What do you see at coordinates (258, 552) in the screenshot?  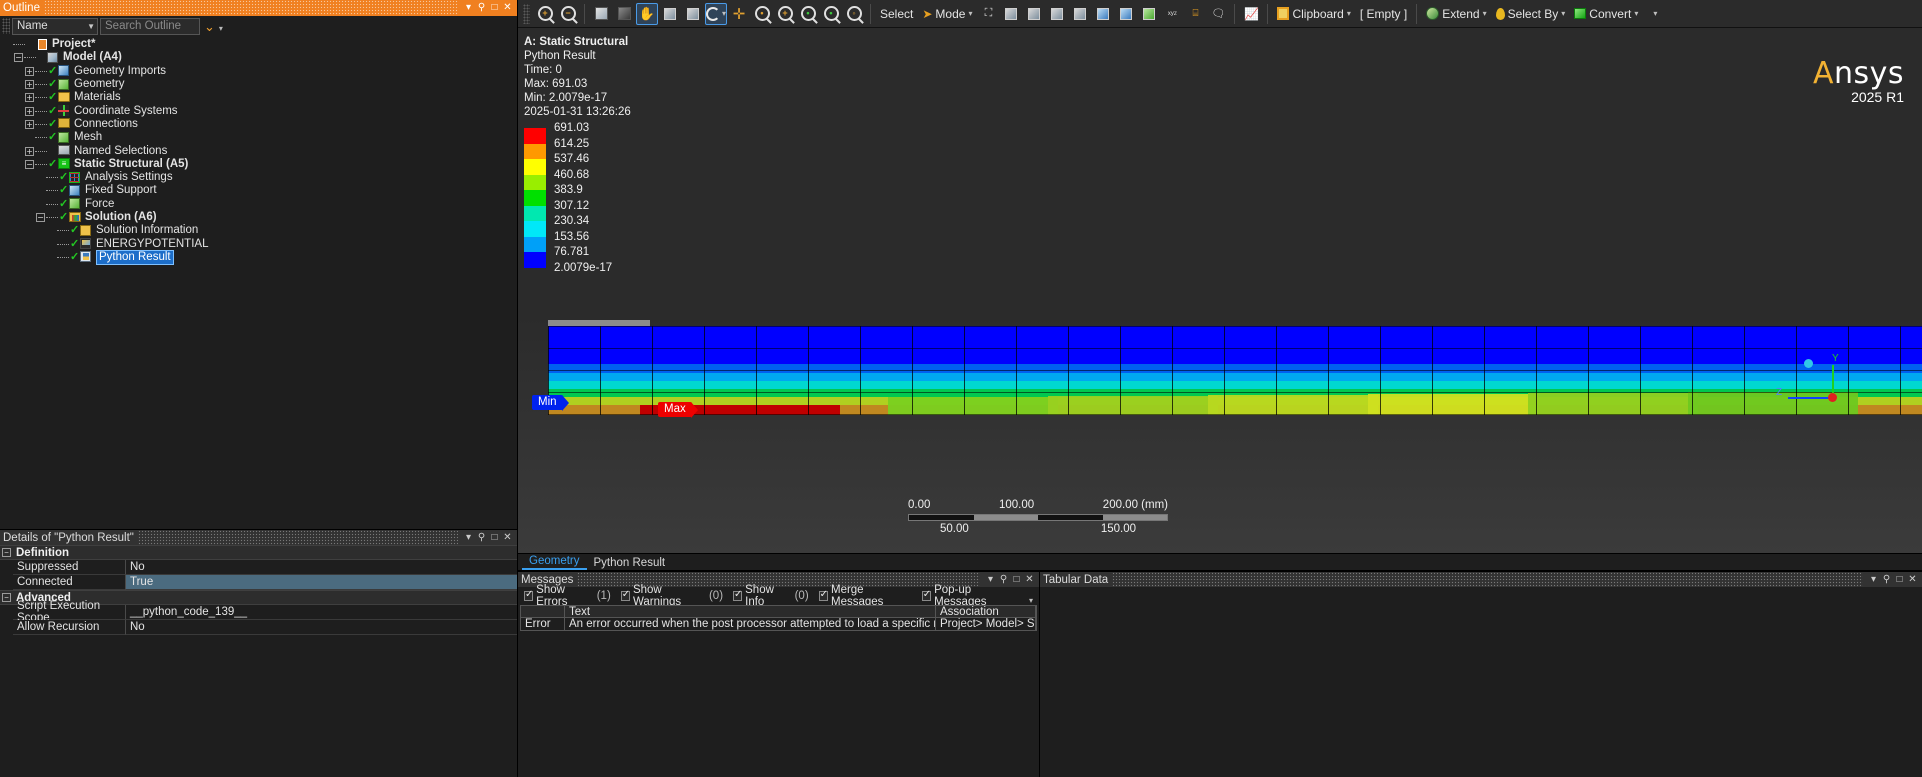 I see `details-group-header: − Definition` at bounding box center [258, 552].